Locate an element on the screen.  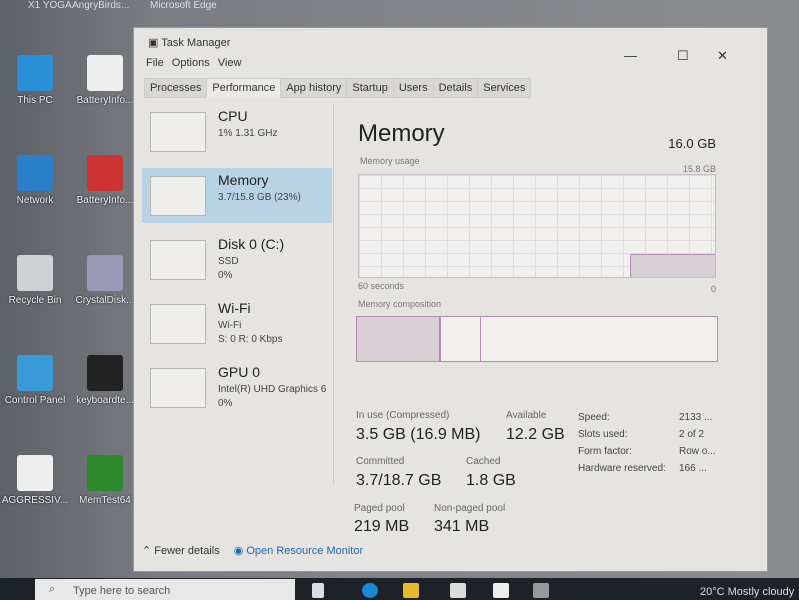
tab-performance: Performance is located at coordinates (244, 88).